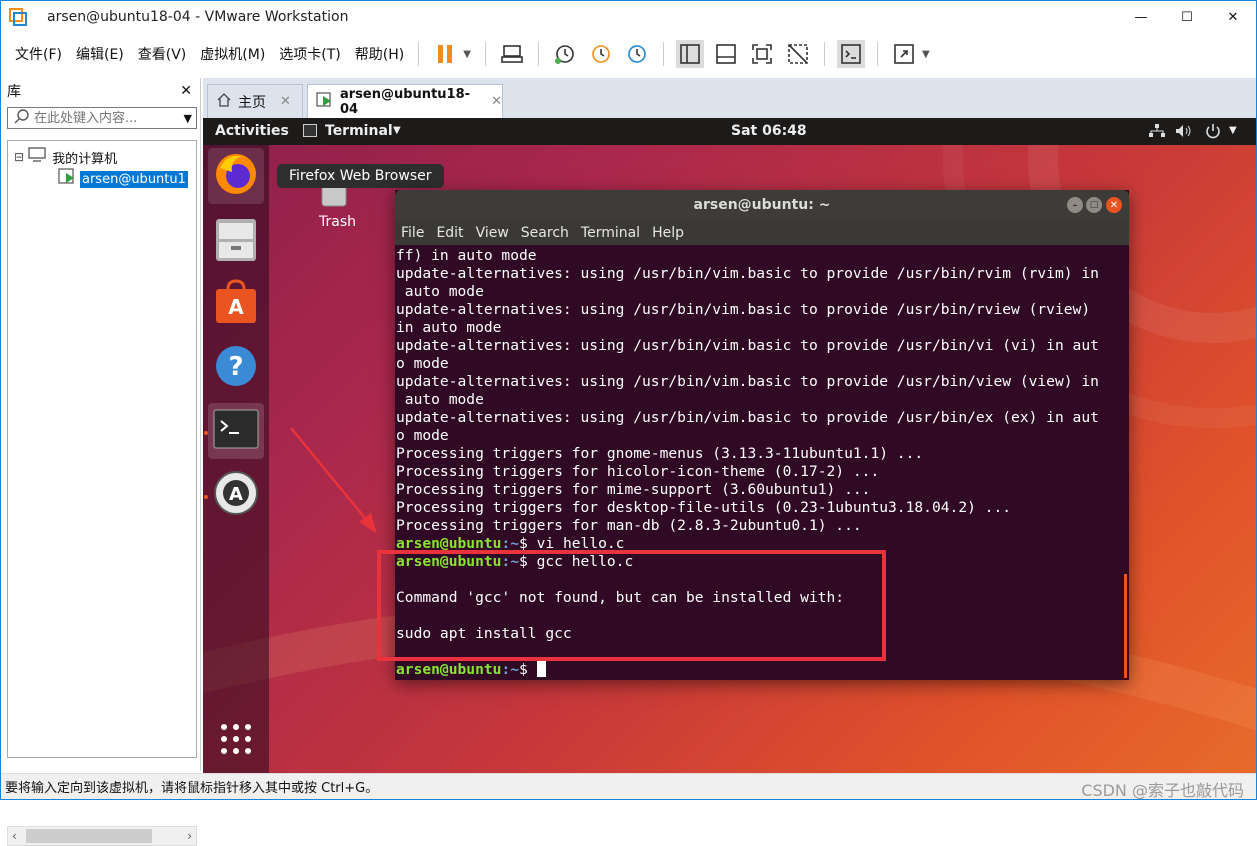 The width and height of the screenshot is (1257, 846). I want to click on app-menu-arrow-icon: ▼, so click(397, 130).